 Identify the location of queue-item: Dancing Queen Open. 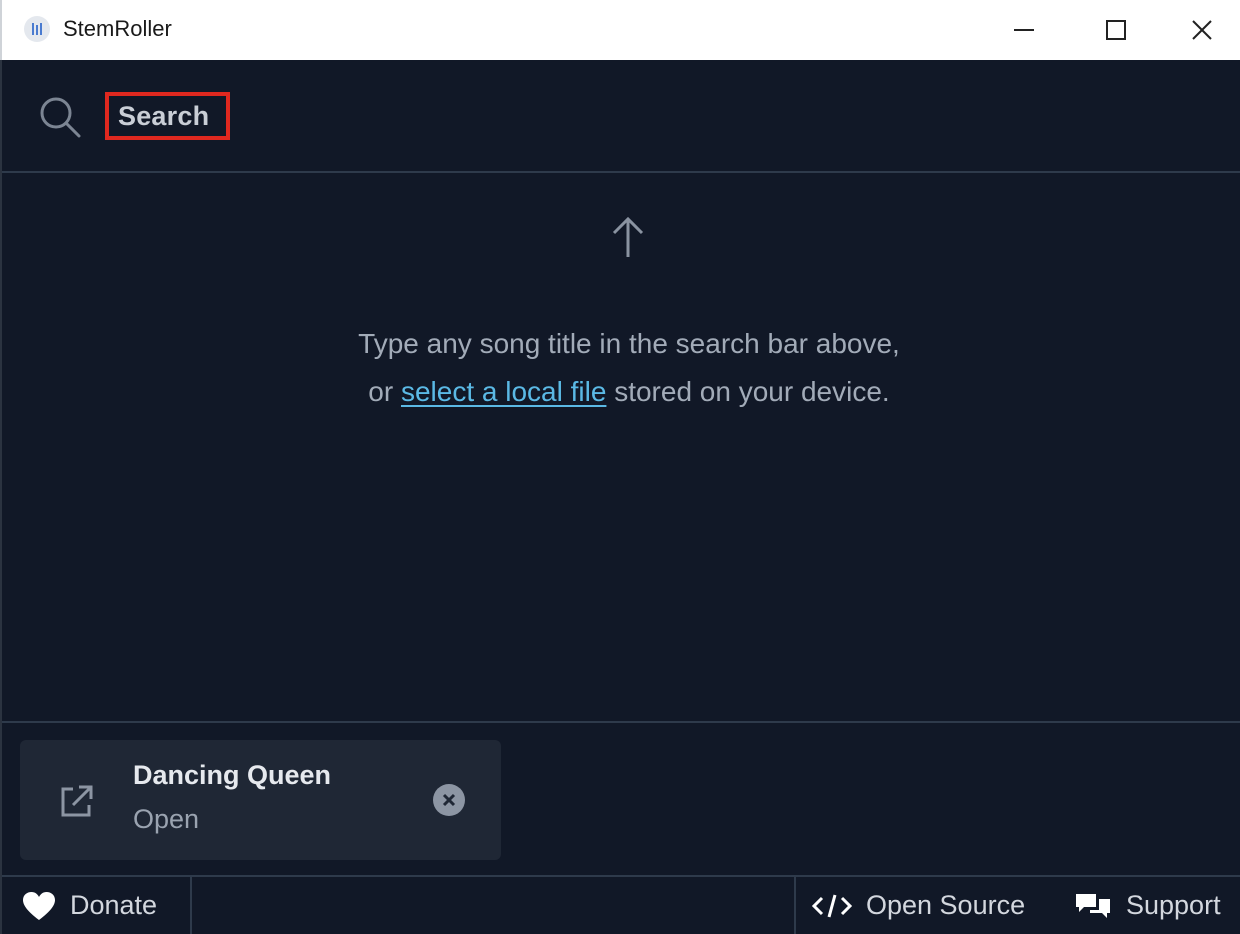
(260, 800).